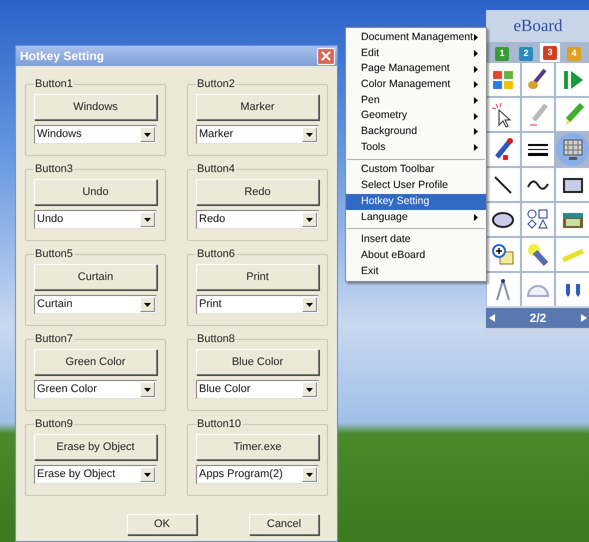 The height and width of the screenshot is (542, 589). I want to click on dialog-button: Cancel, so click(284, 524).